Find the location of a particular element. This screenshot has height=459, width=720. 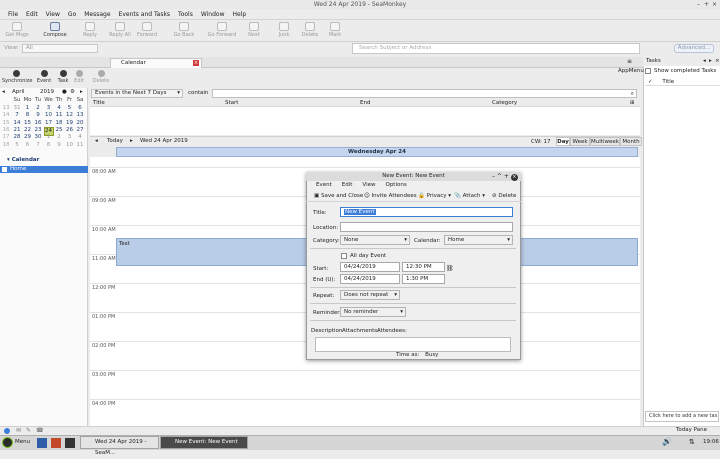

menu-go: Go is located at coordinates (72, 14).